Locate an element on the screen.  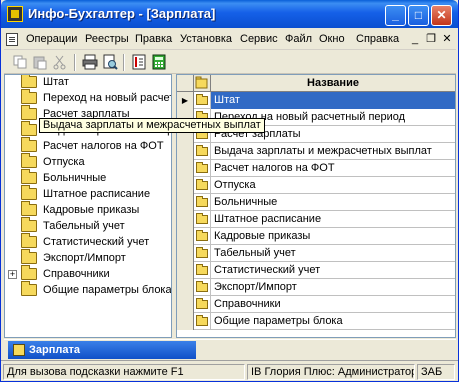
table-row: Справочники is located at coordinates (316, 304).